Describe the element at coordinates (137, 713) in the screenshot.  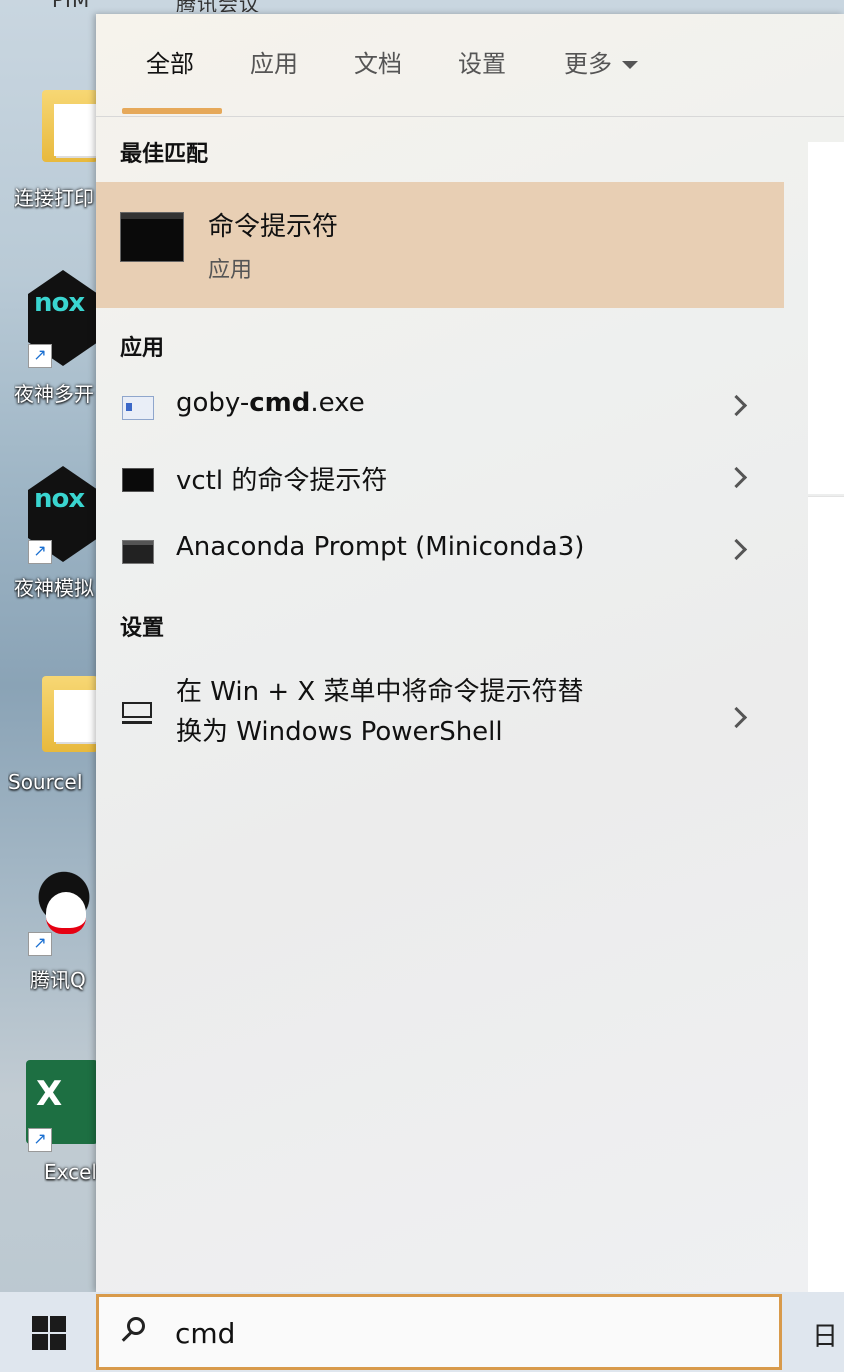
I see `monitor-icon` at that location.